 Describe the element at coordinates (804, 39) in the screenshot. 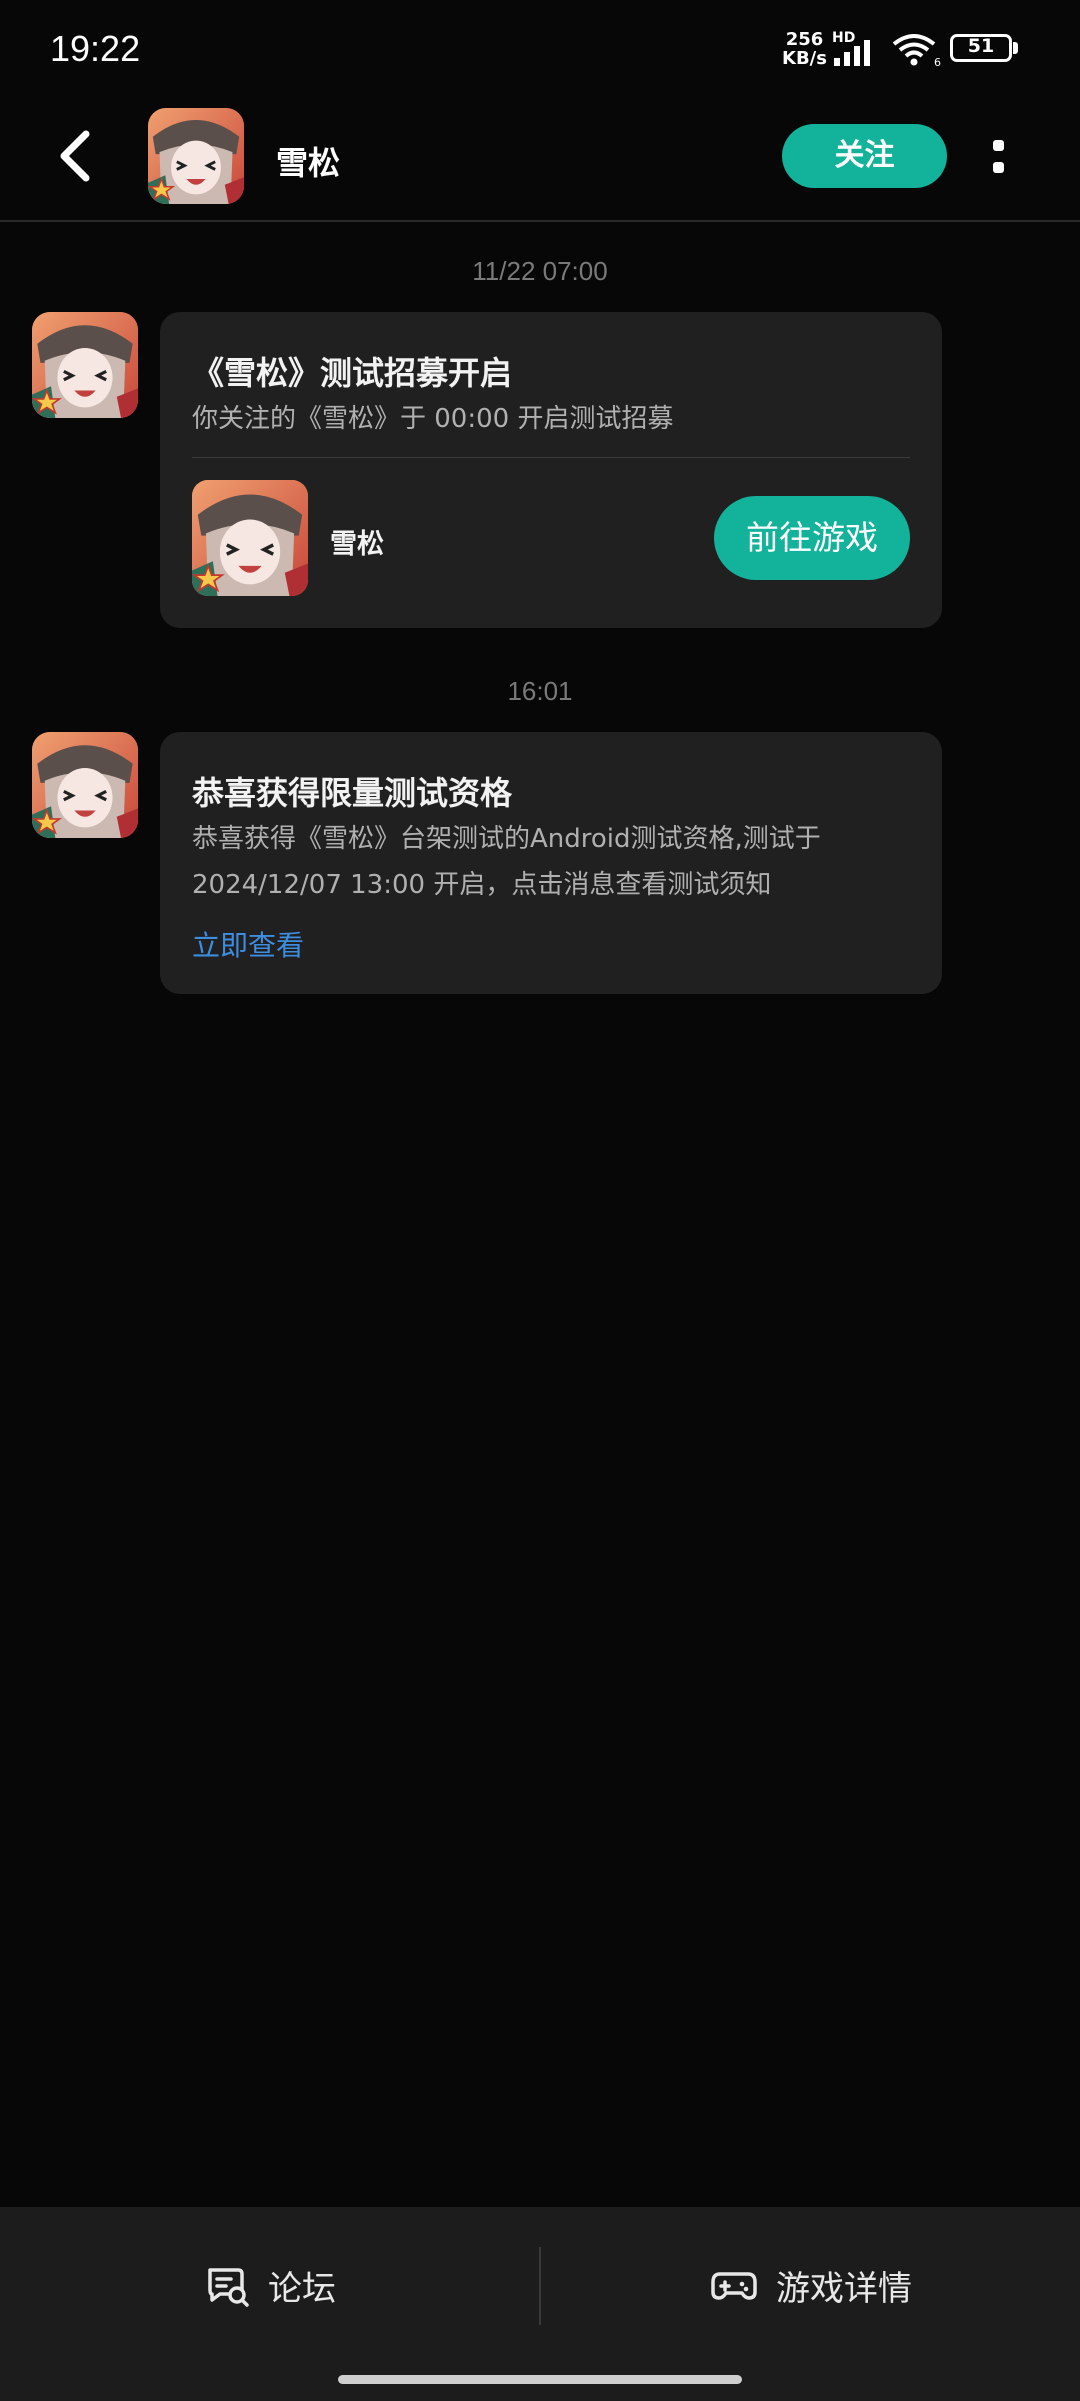

I see `network-speed-value: 256` at that location.